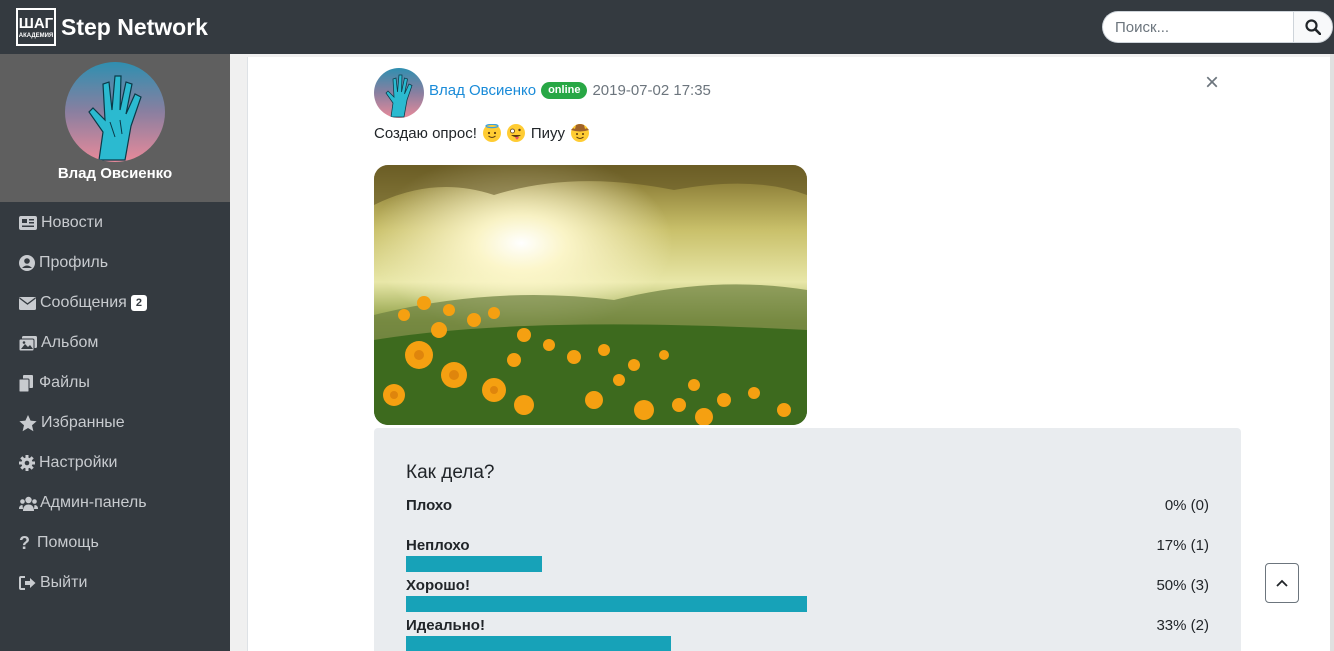 The width and height of the screenshot is (1334, 651). I want to click on brand: ШАГ АКАДЕМИЯ Step Network, so click(112, 27).